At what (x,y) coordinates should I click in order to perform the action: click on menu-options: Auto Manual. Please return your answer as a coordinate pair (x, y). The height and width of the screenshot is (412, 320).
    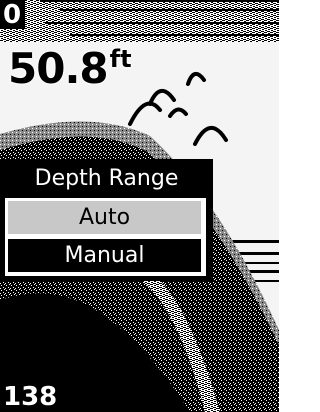
    Looking at the image, I should click on (105, 237).